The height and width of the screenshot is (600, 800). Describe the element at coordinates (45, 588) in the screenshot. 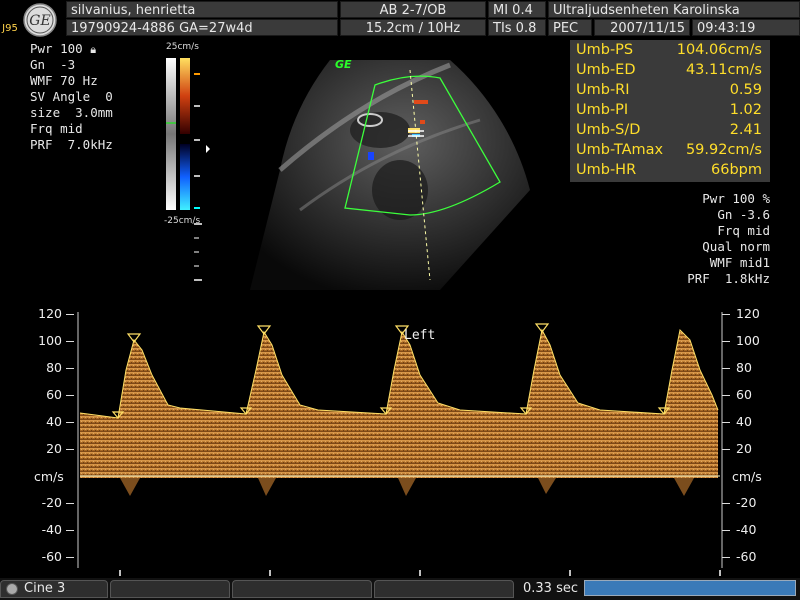

I see `cine-label: Cine 3` at that location.